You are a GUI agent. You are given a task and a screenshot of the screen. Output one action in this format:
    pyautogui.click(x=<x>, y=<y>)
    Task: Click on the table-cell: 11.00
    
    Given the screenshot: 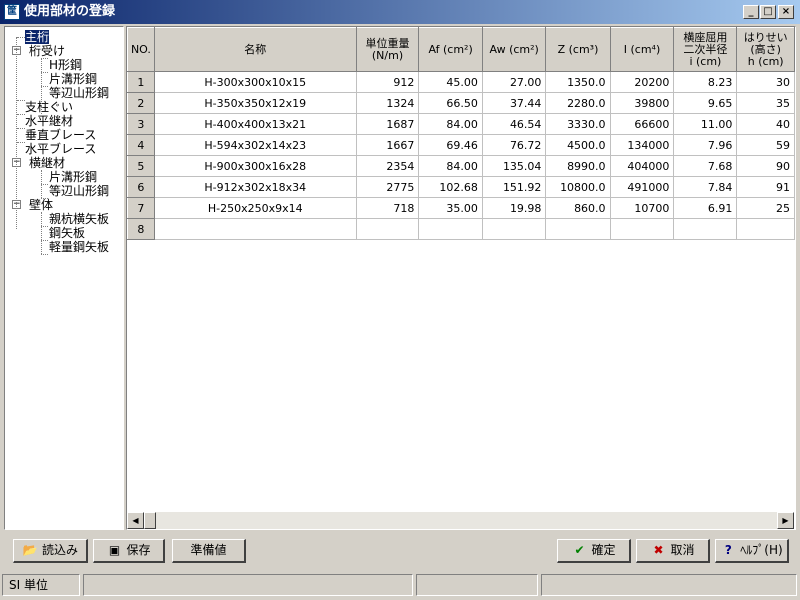 What is the action you would take?
    pyautogui.click(x=705, y=124)
    